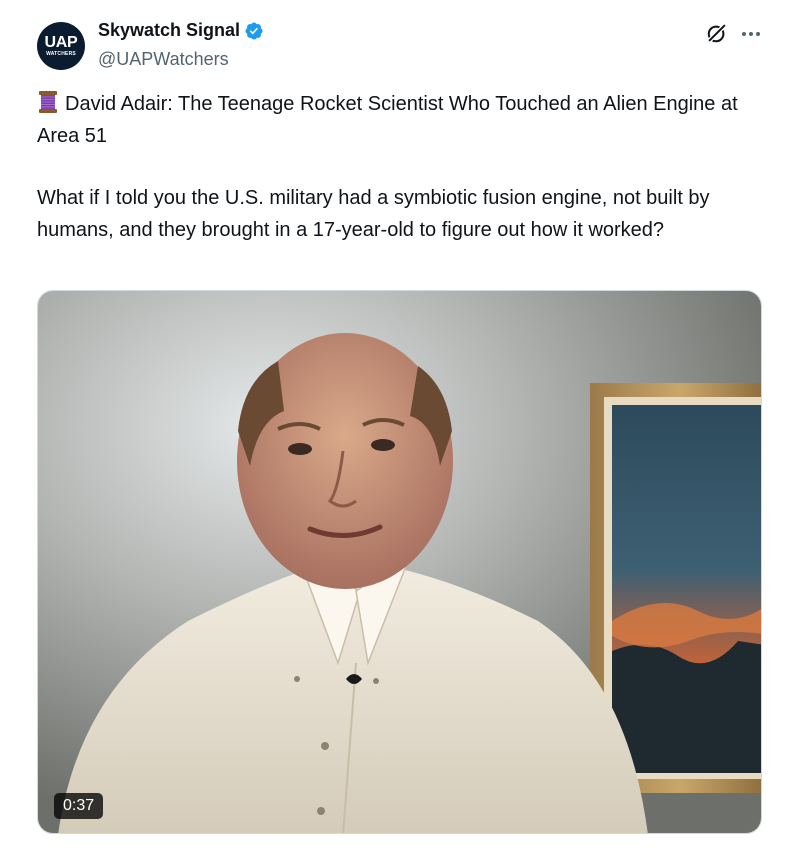 Image resolution: width=785 pixels, height=852 pixels. Describe the element at coordinates (163, 59) in the screenshot. I see `author-handle: @UAPWatchers` at that location.